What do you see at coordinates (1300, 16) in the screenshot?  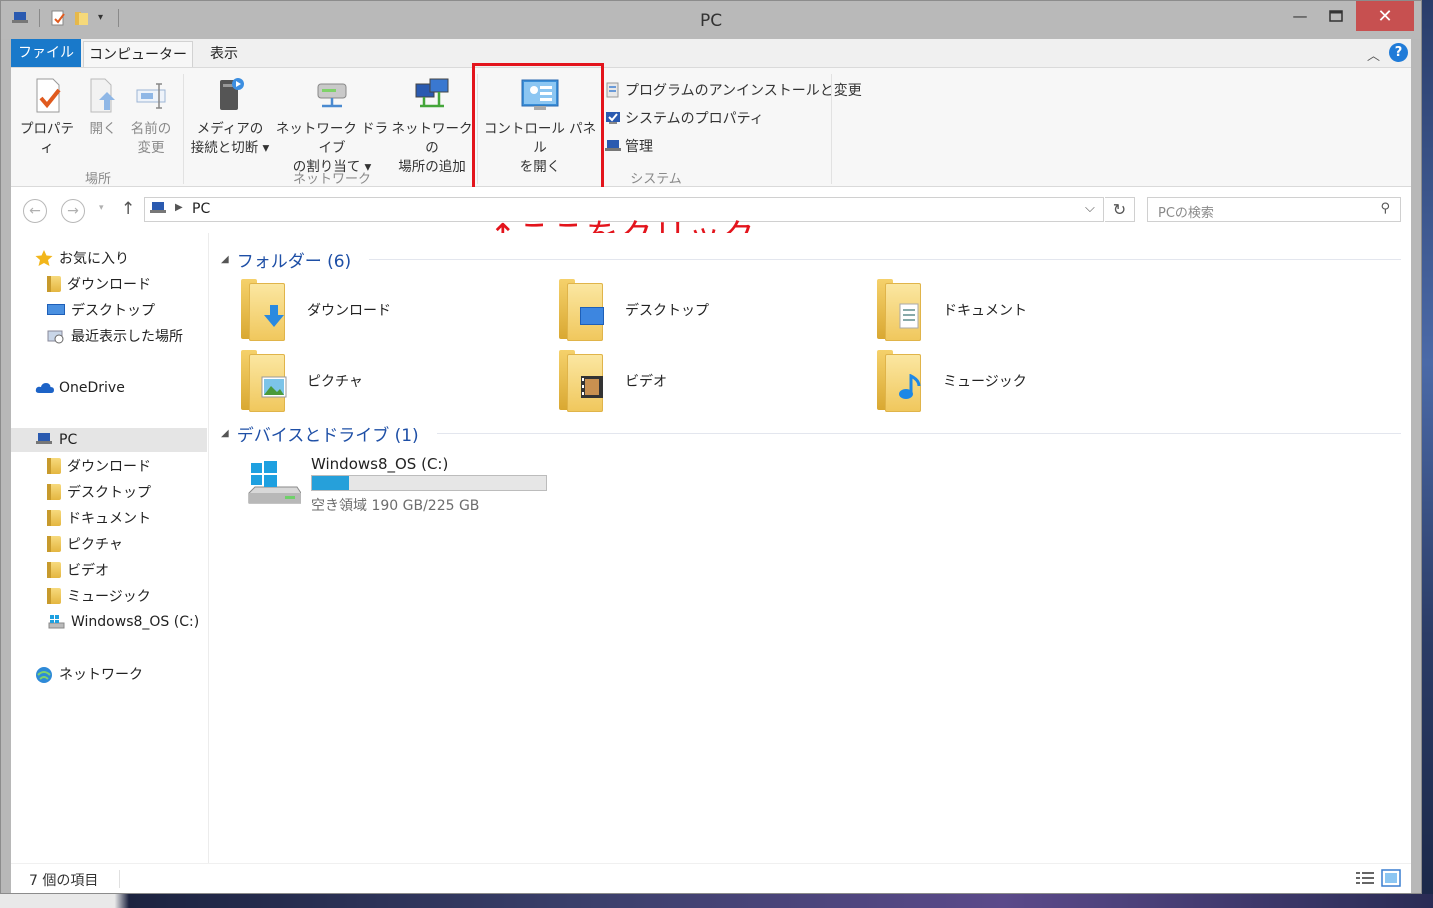 I see `minimize-button: —` at bounding box center [1300, 16].